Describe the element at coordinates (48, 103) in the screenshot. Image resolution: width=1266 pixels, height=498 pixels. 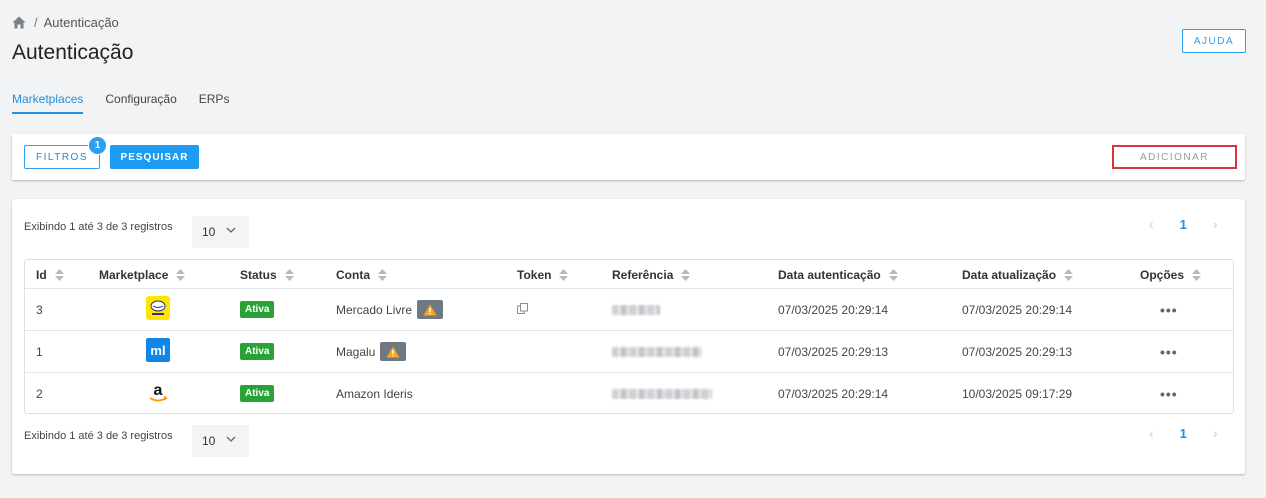
I see `tab-marketplaces: Marketplaces` at that location.